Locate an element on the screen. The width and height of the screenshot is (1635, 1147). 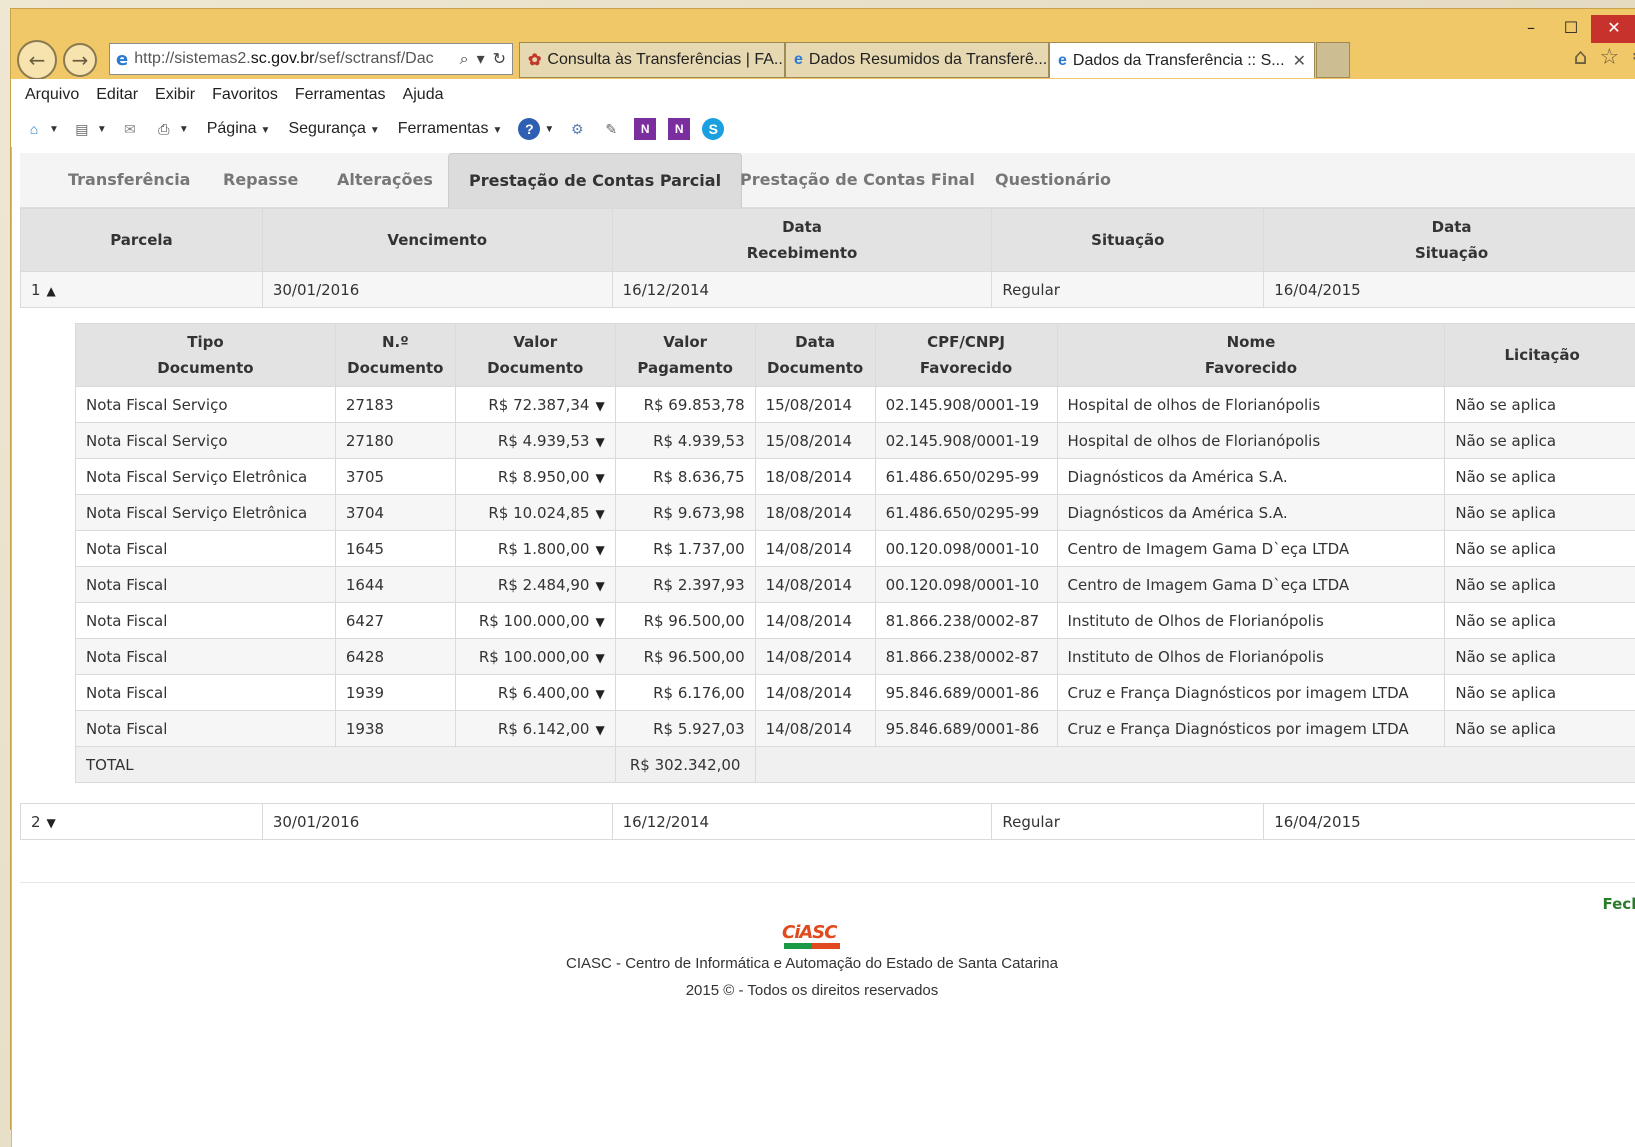
site-favicon-icon: ✿ is located at coordinates (534, 60).